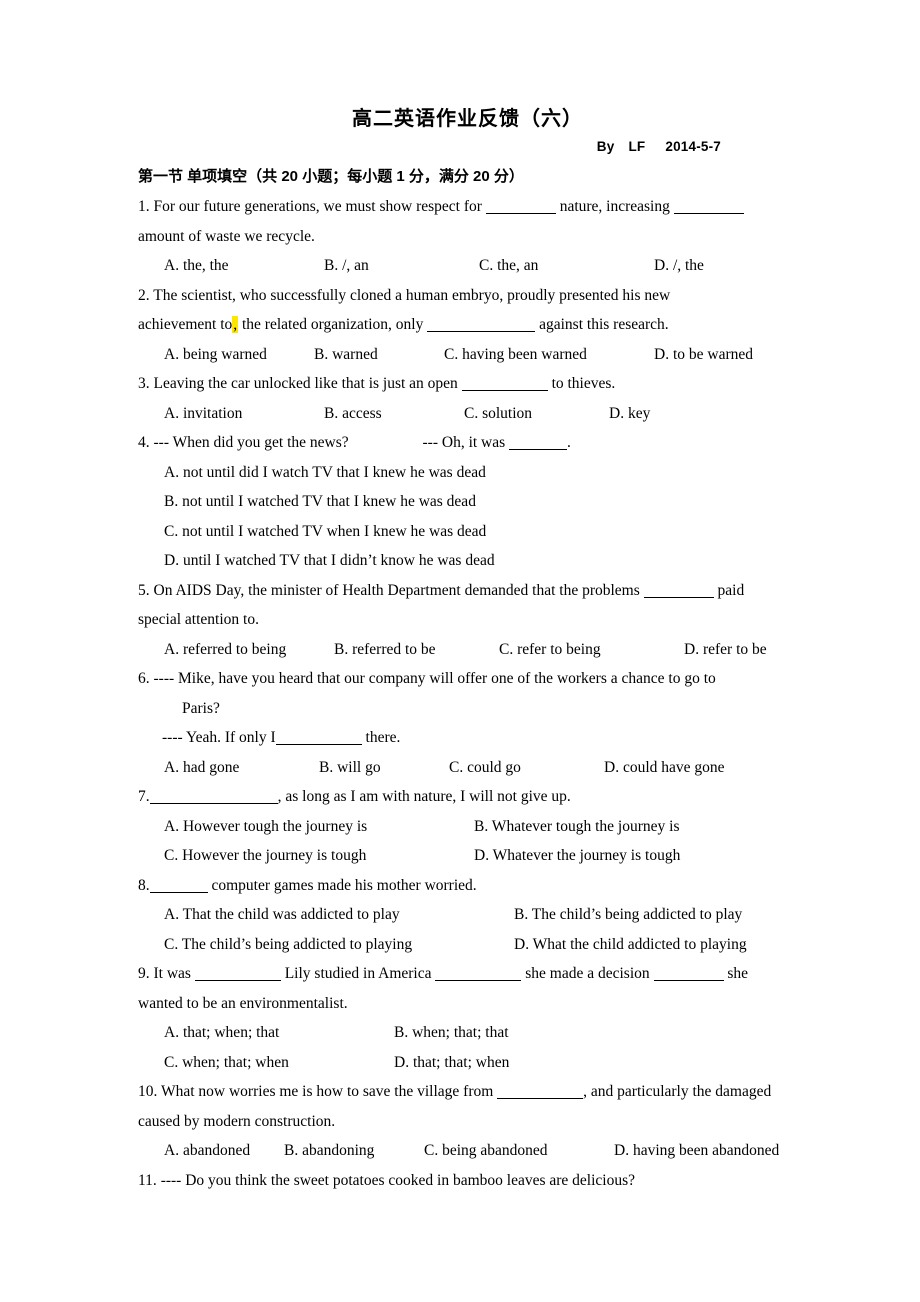 This screenshot has height=1302, width=920. Describe the element at coordinates (144, 885) in the screenshot. I see `question-8-number: 8.` at that location.